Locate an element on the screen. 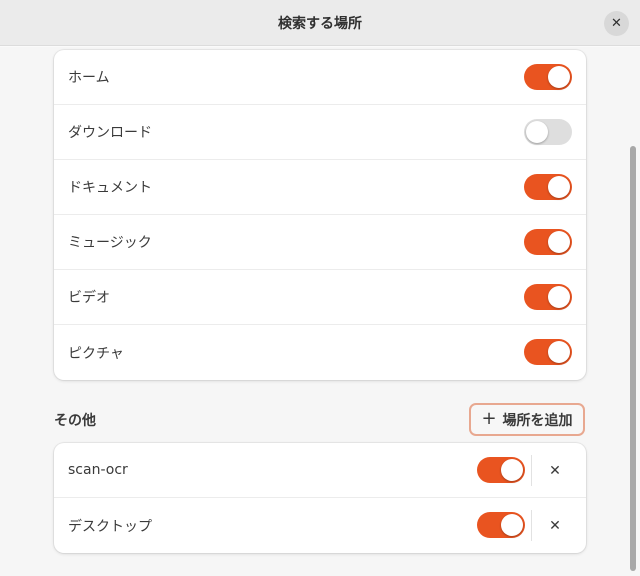 This screenshot has width=640, height=576. scrollbar is located at coordinates (634, 311).